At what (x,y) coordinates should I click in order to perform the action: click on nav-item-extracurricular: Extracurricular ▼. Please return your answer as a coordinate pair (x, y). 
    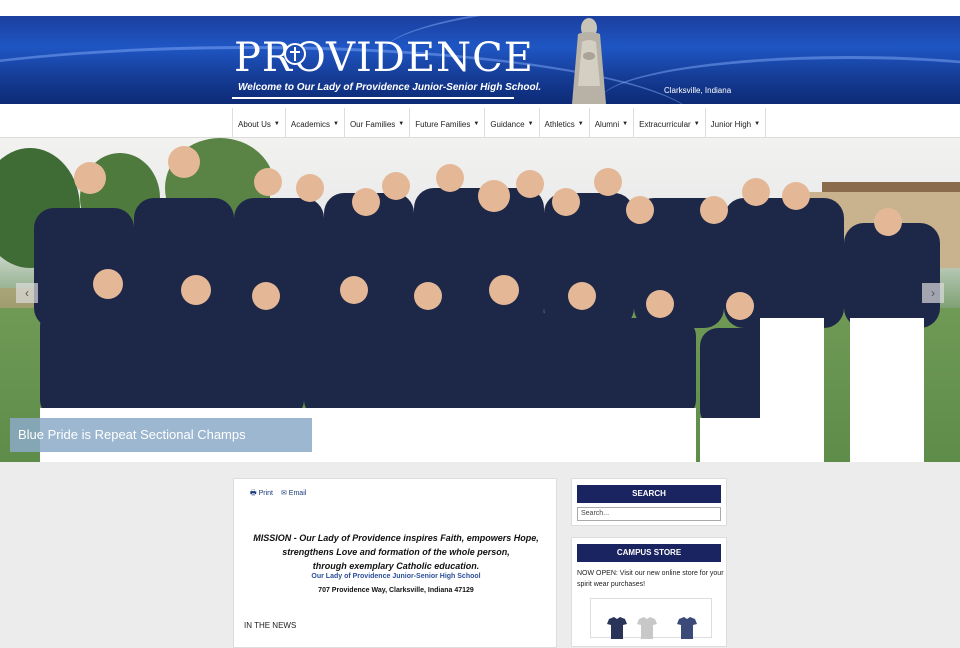
    Looking at the image, I should click on (670, 124).